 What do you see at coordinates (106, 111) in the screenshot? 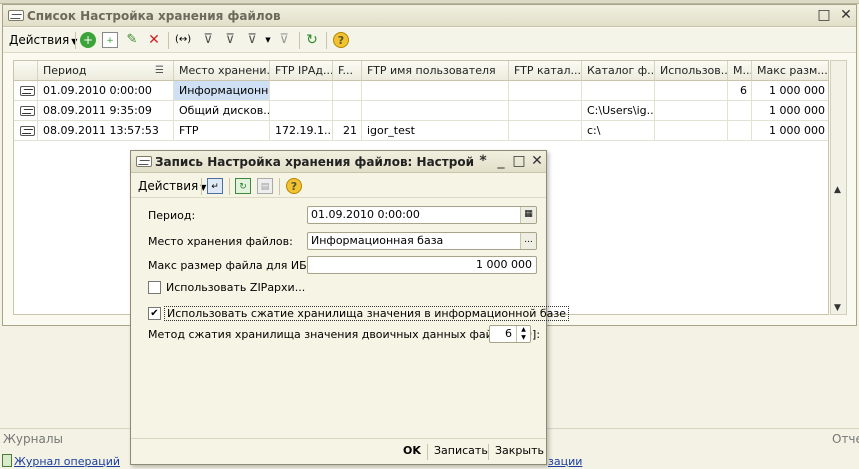
I see `table-cell: 08.09.2011 9:35:09` at bounding box center [106, 111].